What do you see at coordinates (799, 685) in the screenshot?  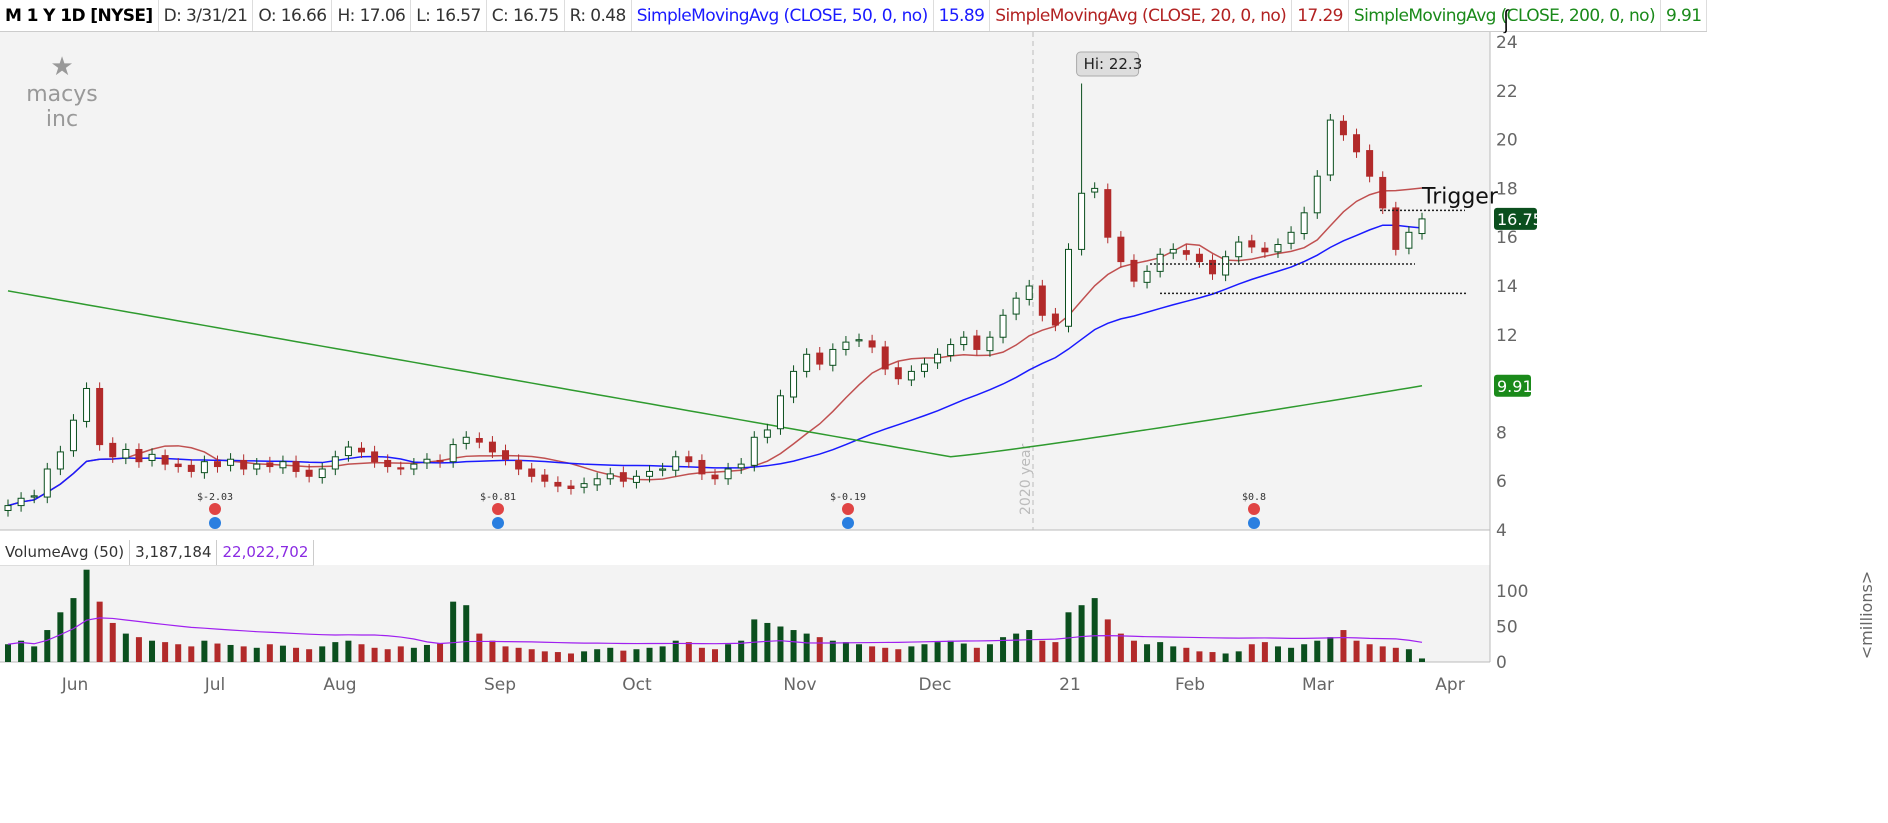 I see `x-tick-label: Nov` at bounding box center [799, 685].